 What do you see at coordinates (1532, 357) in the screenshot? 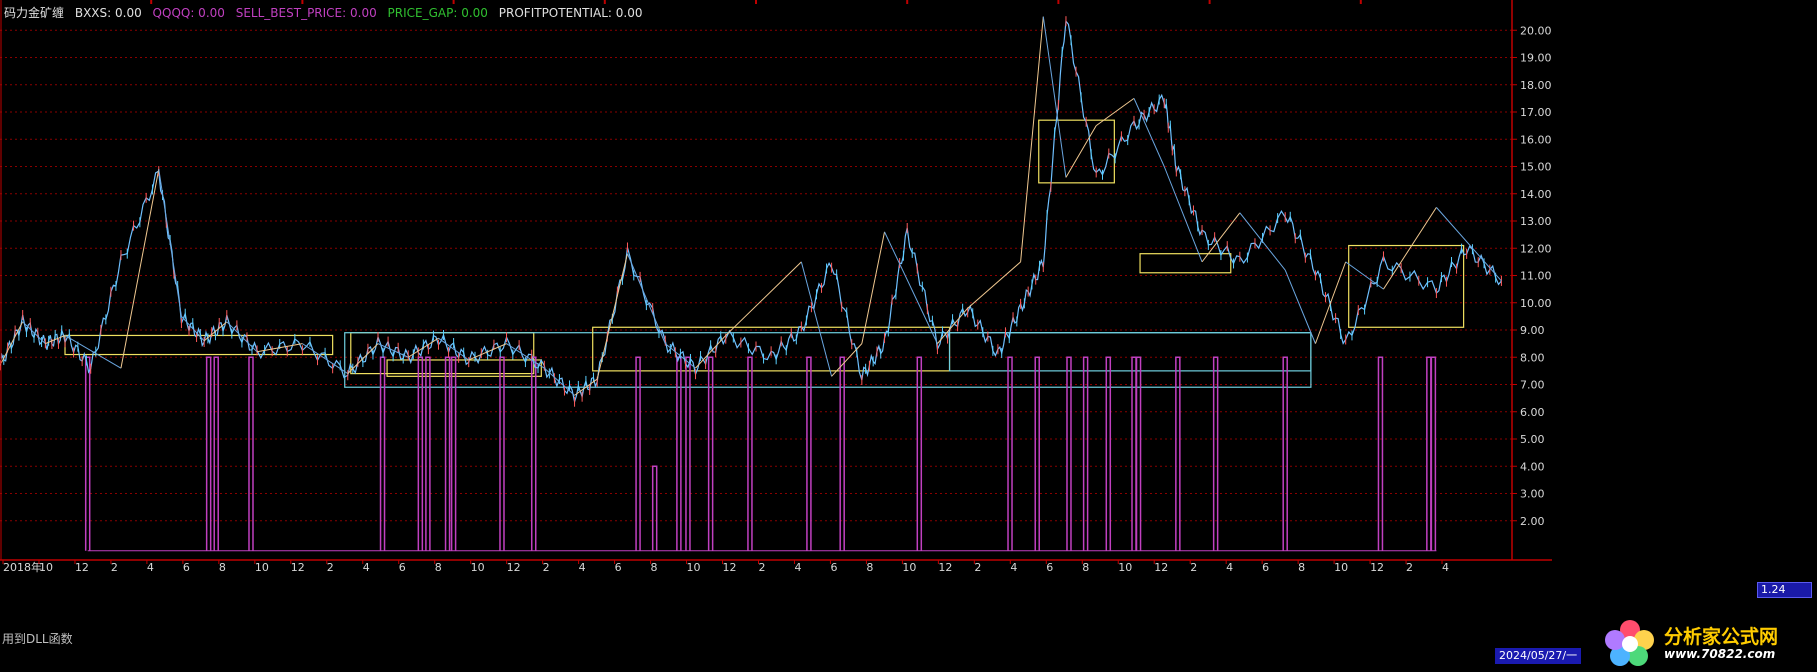
I see `y-tick-label: 8.00` at bounding box center [1532, 357].